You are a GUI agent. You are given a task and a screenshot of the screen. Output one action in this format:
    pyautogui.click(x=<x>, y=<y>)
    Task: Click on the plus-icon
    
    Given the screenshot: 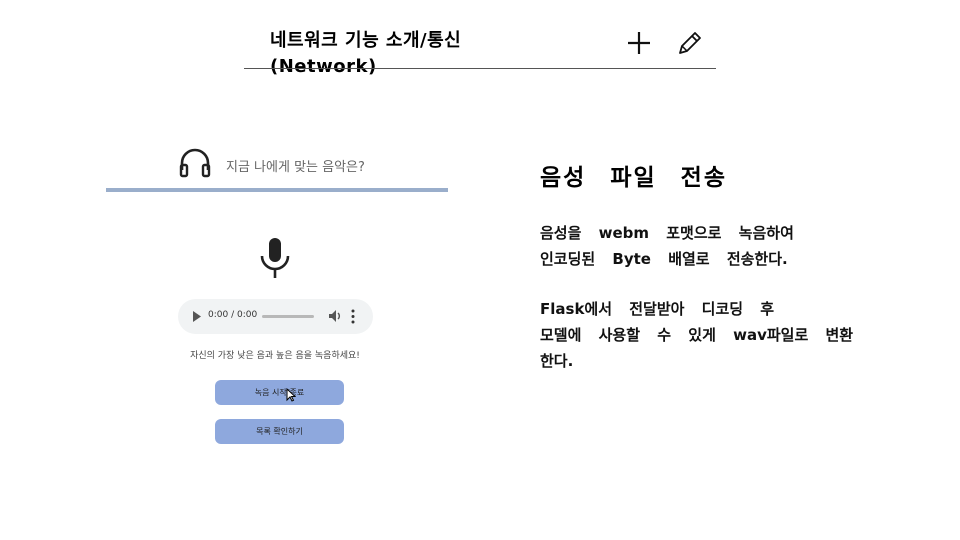 What is the action you would take?
    pyautogui.click(x=639, y=43)
    